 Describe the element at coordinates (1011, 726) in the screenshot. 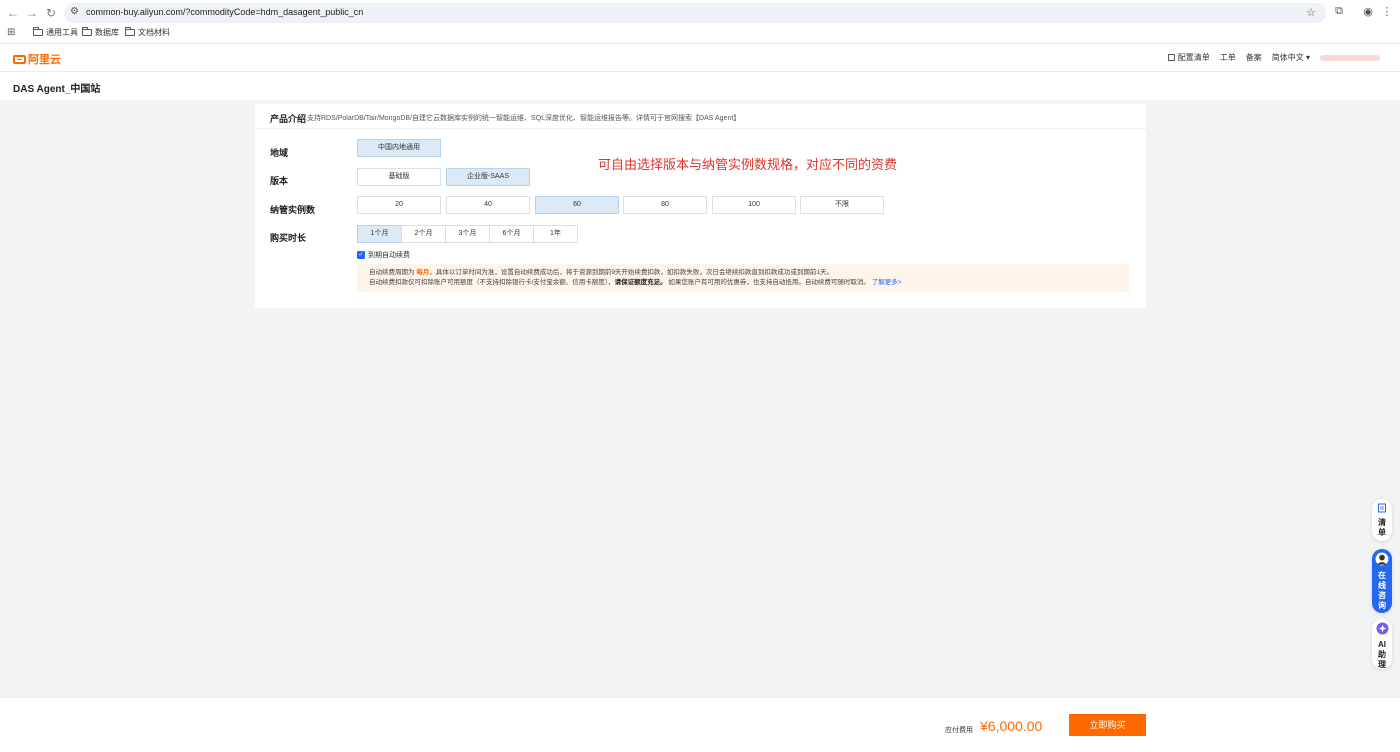

I see `fee-value: ¥6,000.00` at that location.